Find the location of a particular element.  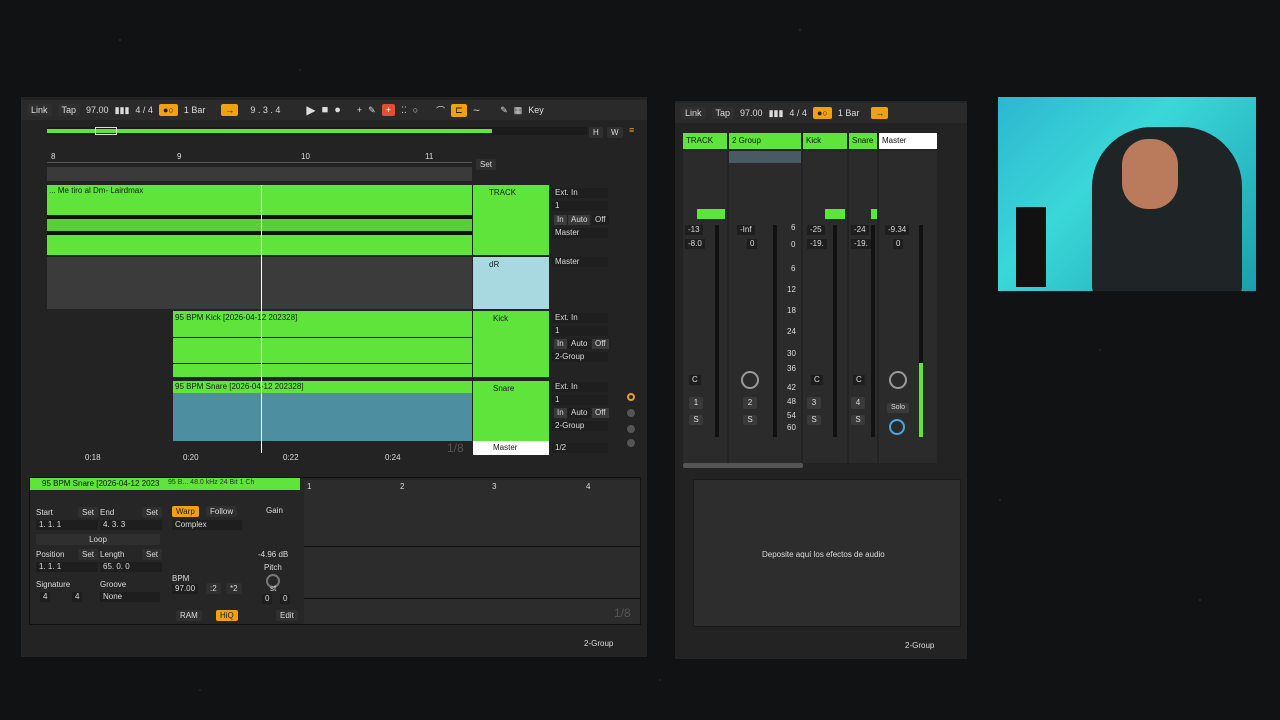

record-icon: ● is located at coordinates (337, 110).